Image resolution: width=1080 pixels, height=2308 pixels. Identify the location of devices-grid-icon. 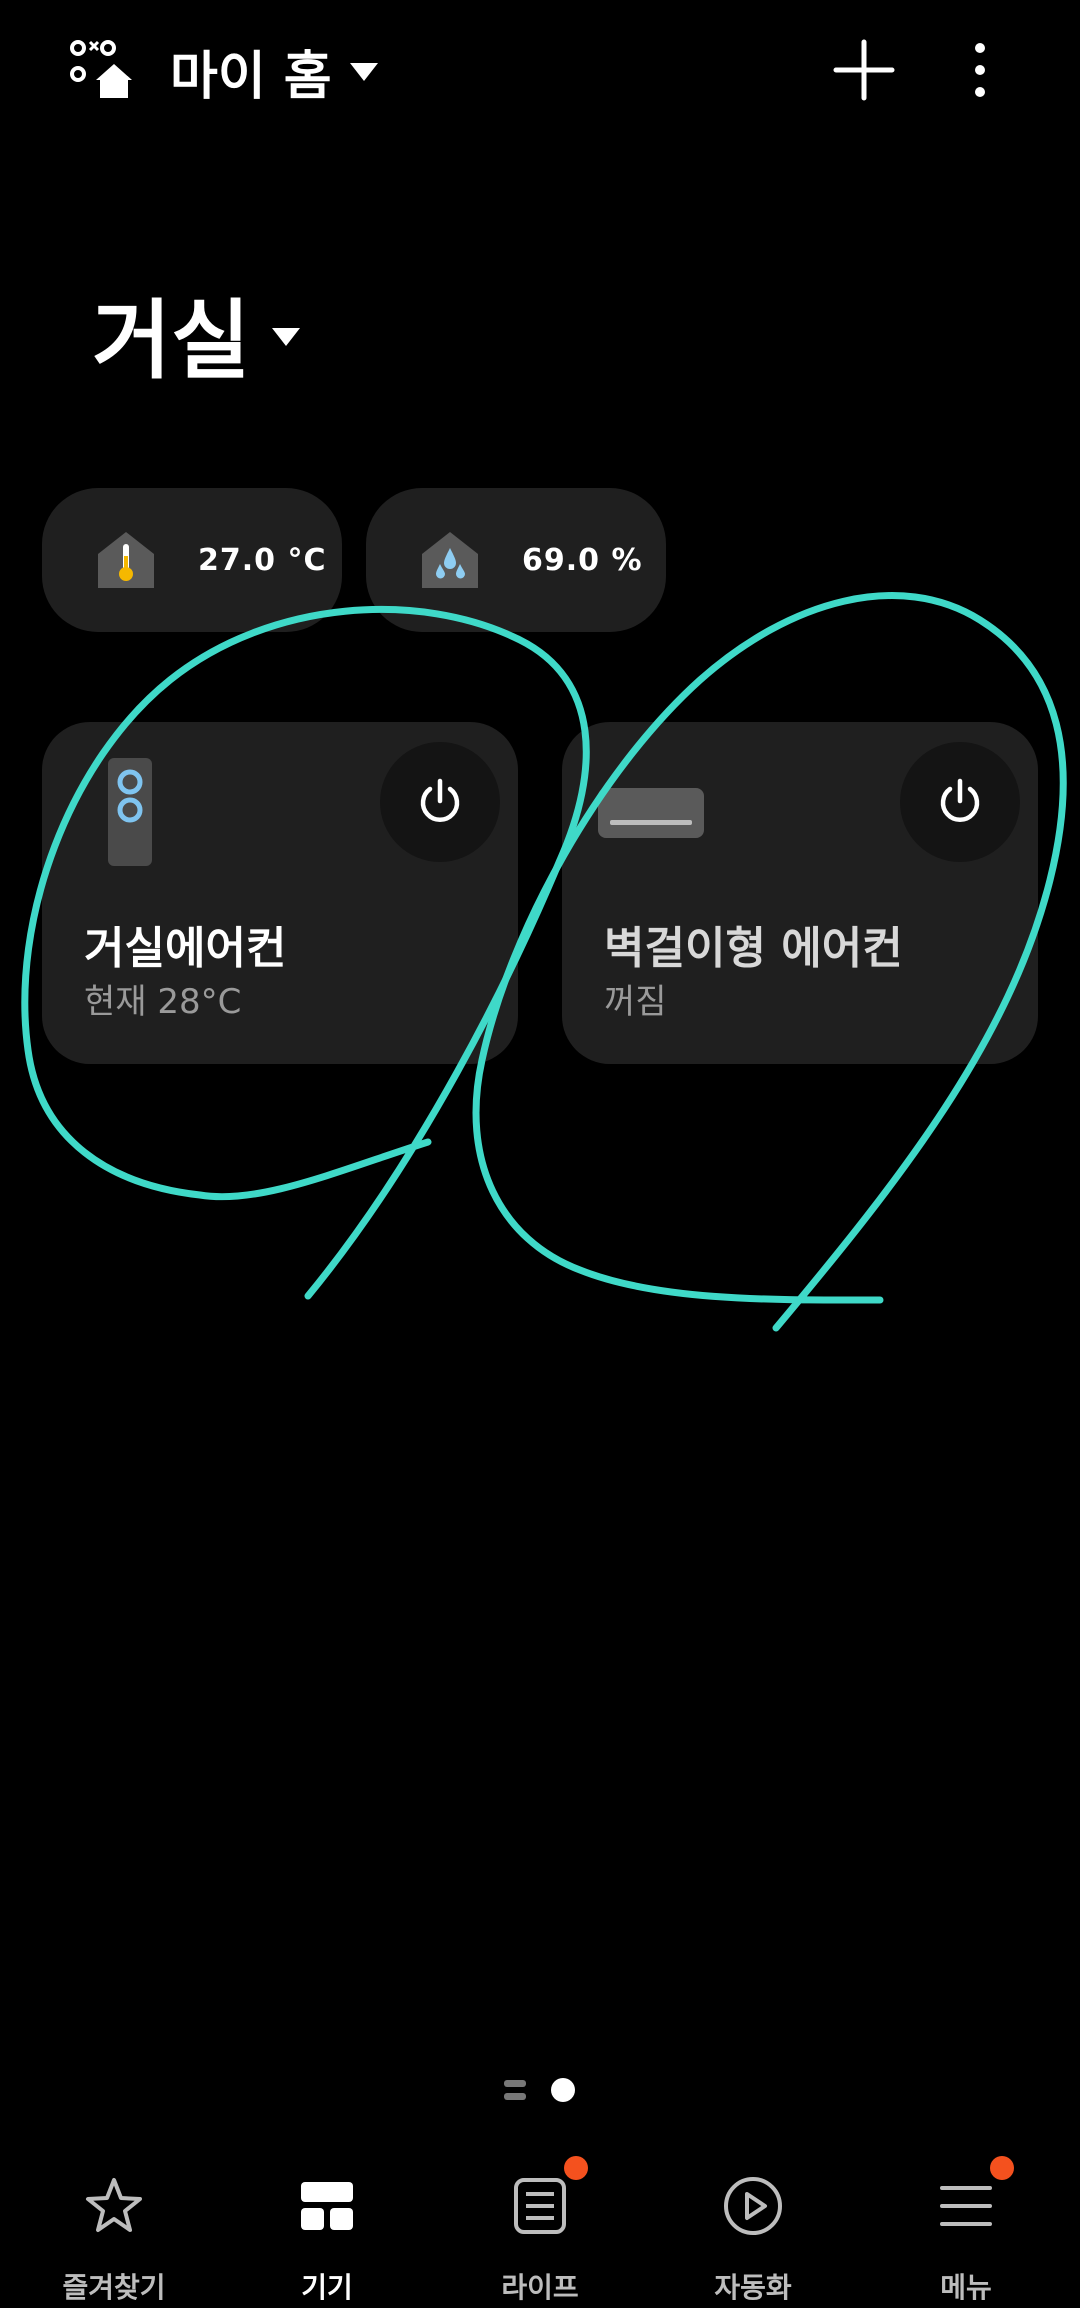
(327, 2206).